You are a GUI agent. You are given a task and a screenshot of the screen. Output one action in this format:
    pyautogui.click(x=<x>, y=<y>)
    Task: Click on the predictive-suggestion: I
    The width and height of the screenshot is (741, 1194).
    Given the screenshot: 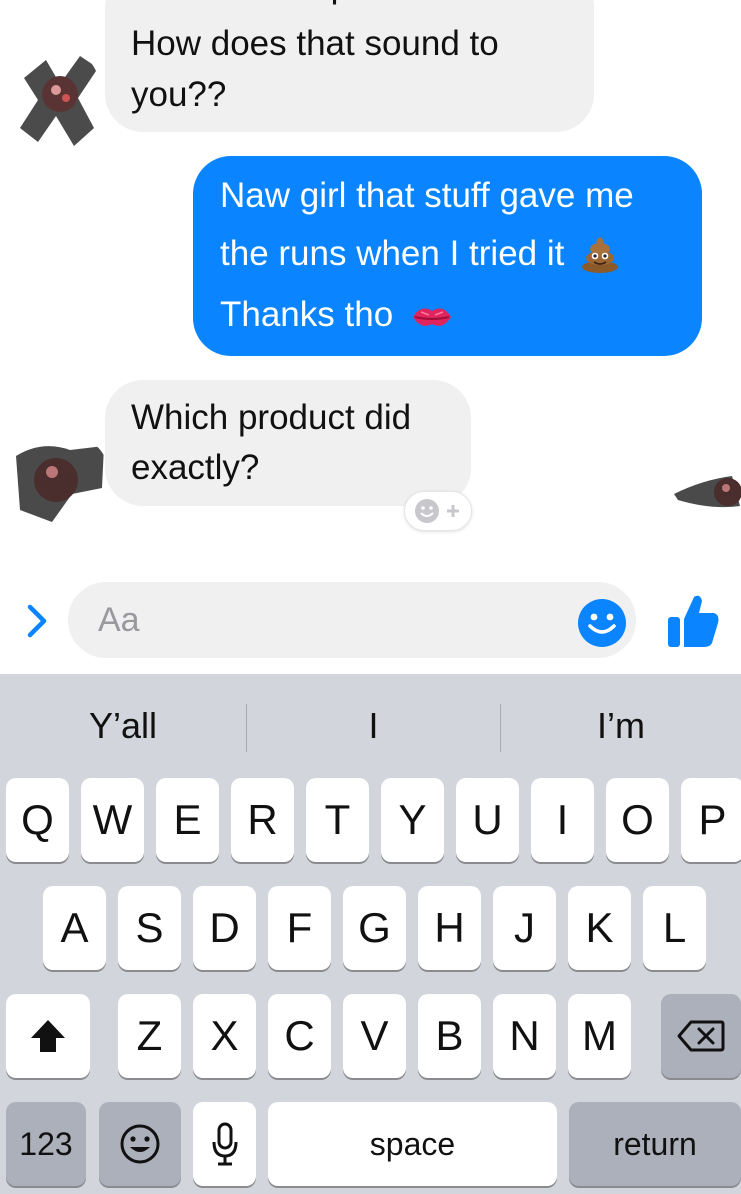 What is the action you would take?
    pyautogui.click(x=373, y=726)
    